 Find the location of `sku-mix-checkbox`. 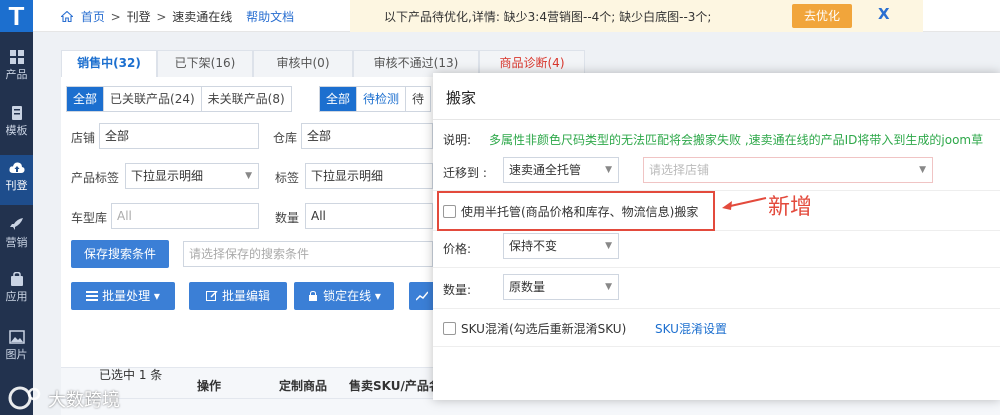

sku-mix-checkbox is located at coordinates (449, 328).